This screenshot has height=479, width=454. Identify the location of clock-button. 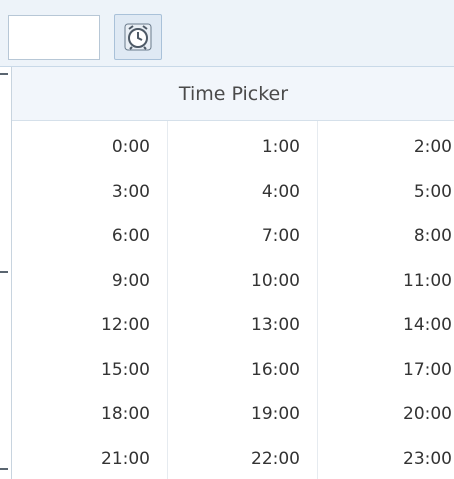
(138, 37).